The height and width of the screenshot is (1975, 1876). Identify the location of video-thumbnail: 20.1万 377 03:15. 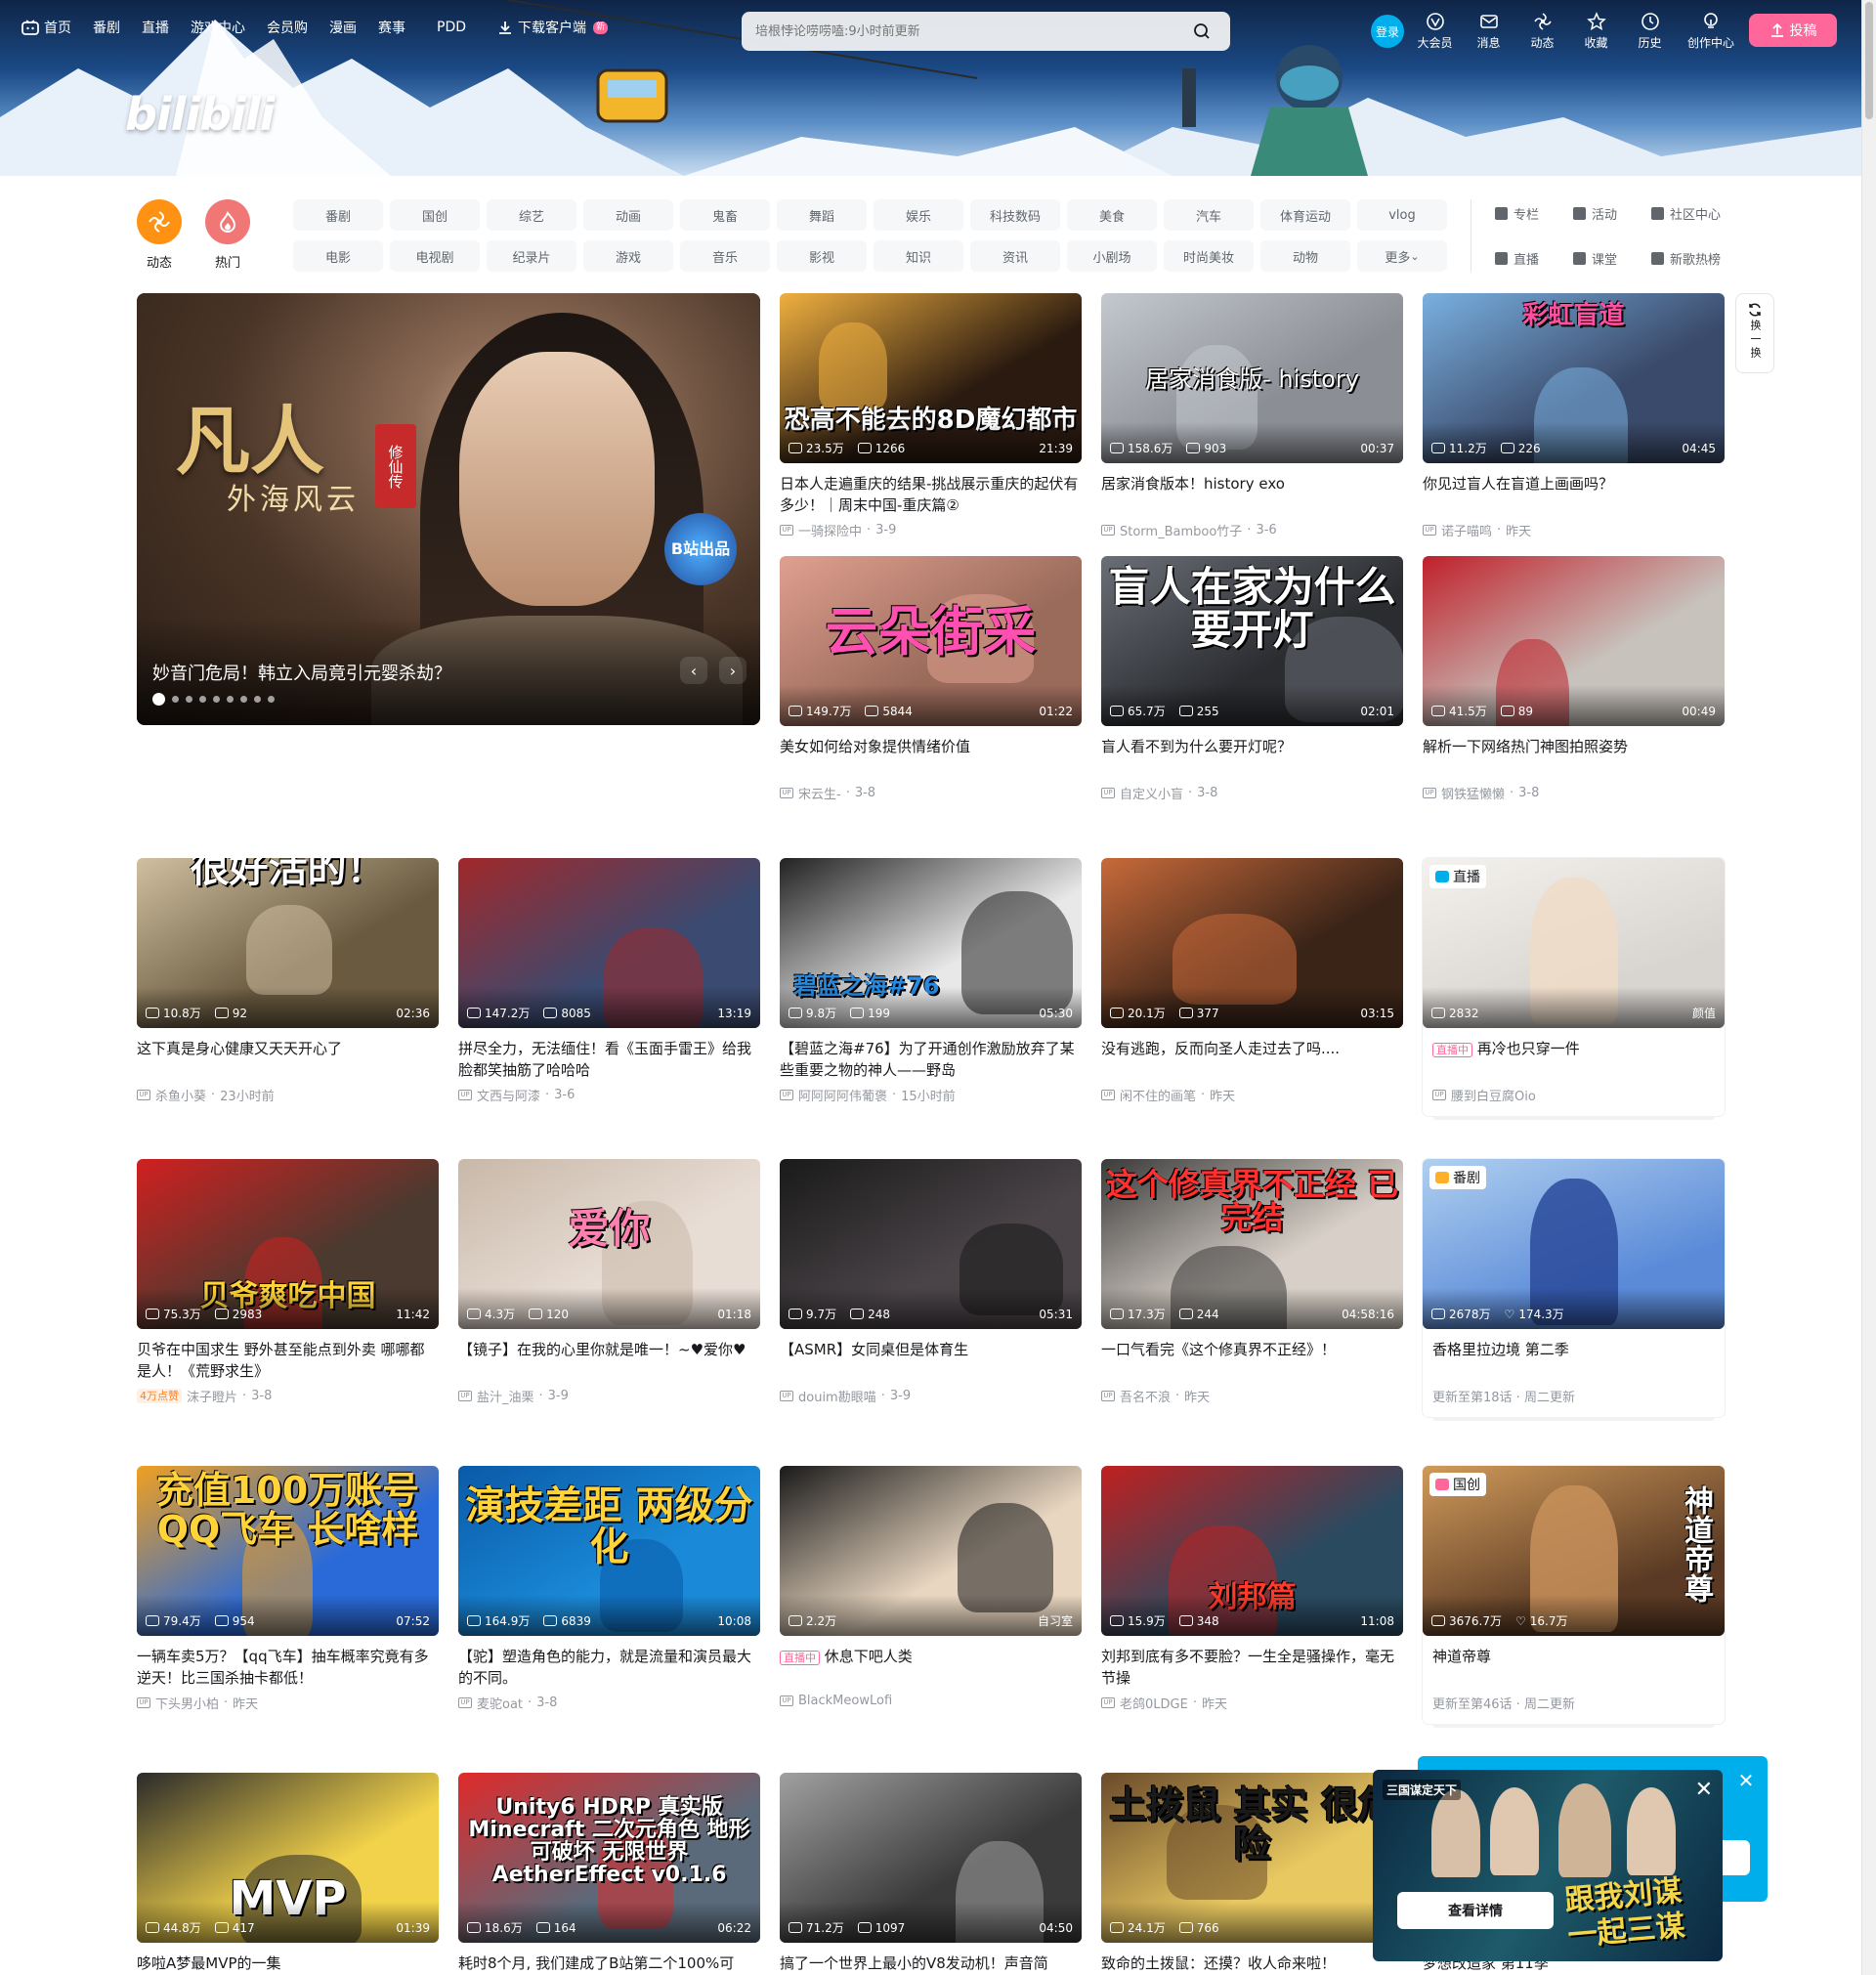
(1252, 943).